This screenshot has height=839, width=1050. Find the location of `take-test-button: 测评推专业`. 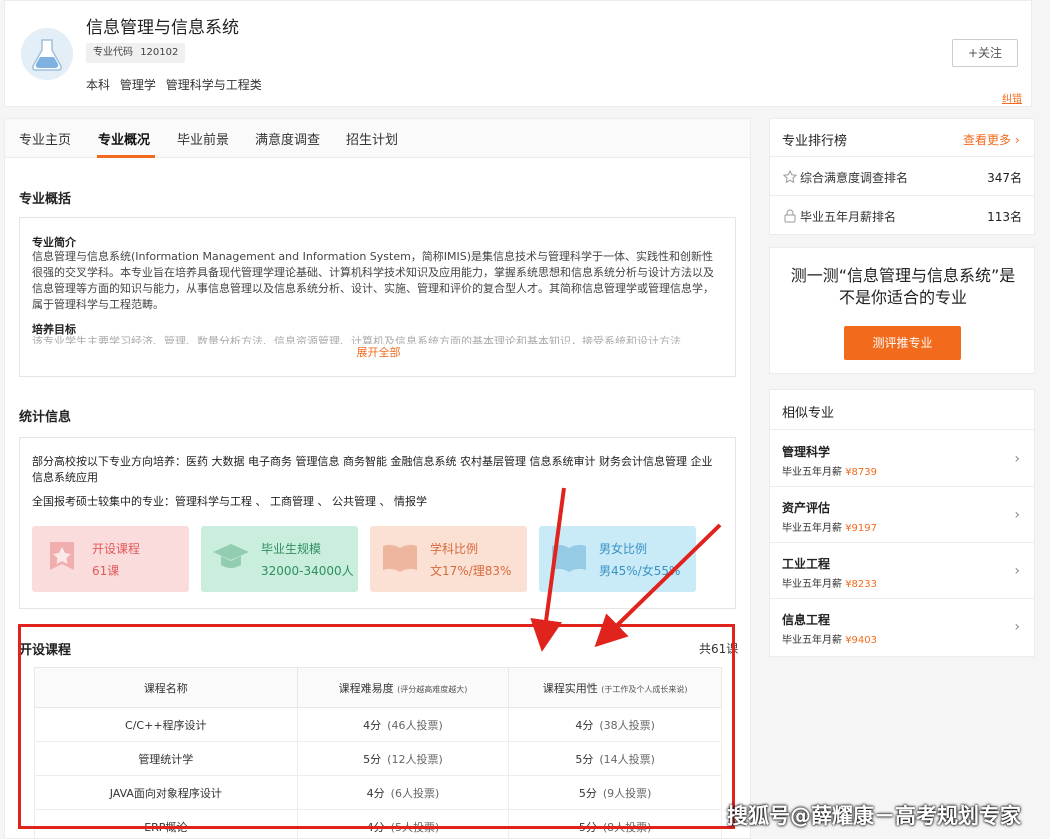

take-test-button: 测评推专业 is located at coordinates (902, 343).